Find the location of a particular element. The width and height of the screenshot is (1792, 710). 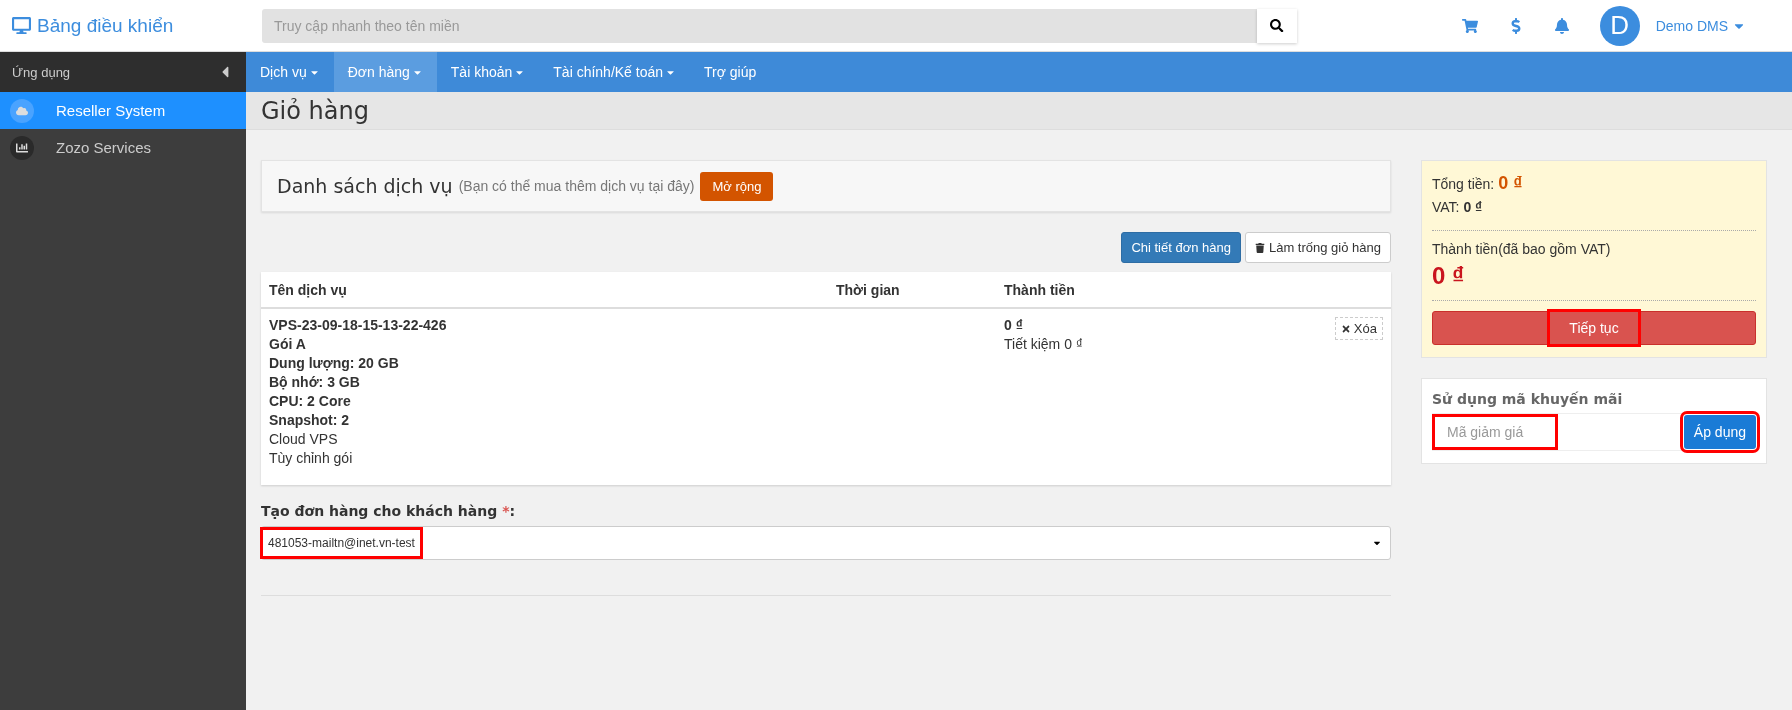

user-avatar: D is located at coordinates (1619, 25).